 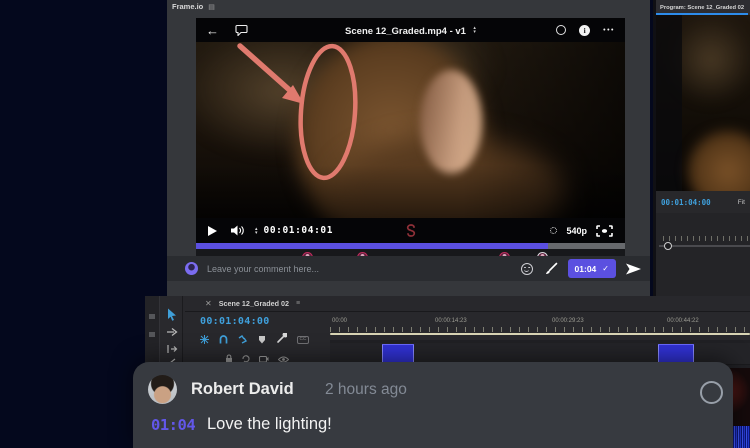 What do you see at coordinates (172, 314) in the screenshot?
I see `selection-tool-icon` at bounding box center [172, 314].